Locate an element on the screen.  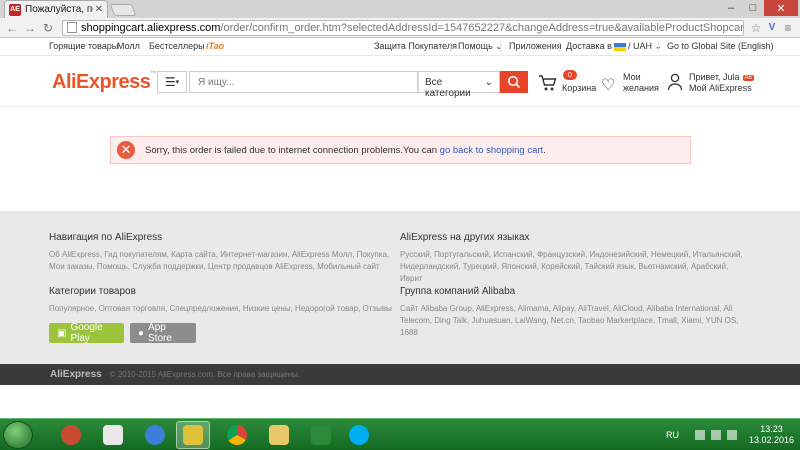
nav-mall: Молл is located at coordinates (128, 46).